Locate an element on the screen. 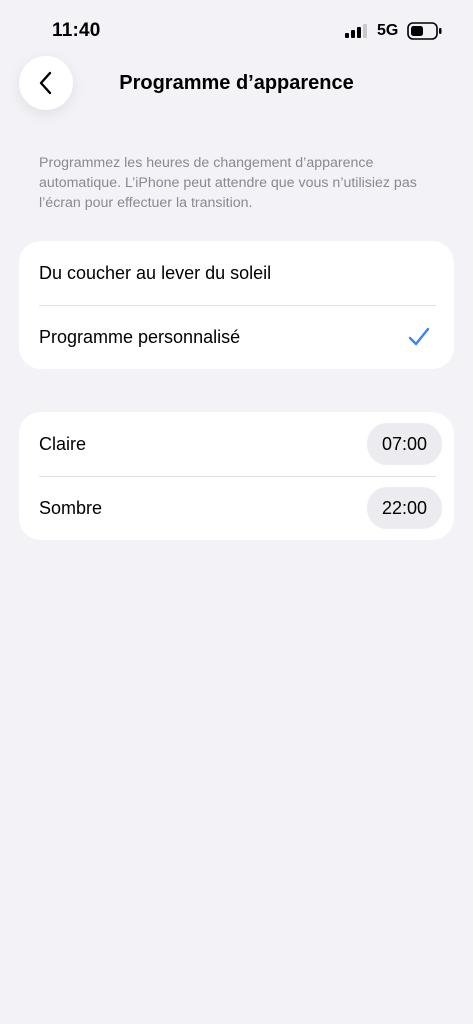 Image resolution: width=473 pixels, height=1024 pixels. option-label: Du coucher au lever du soleil is located at coordinates (155, 272).